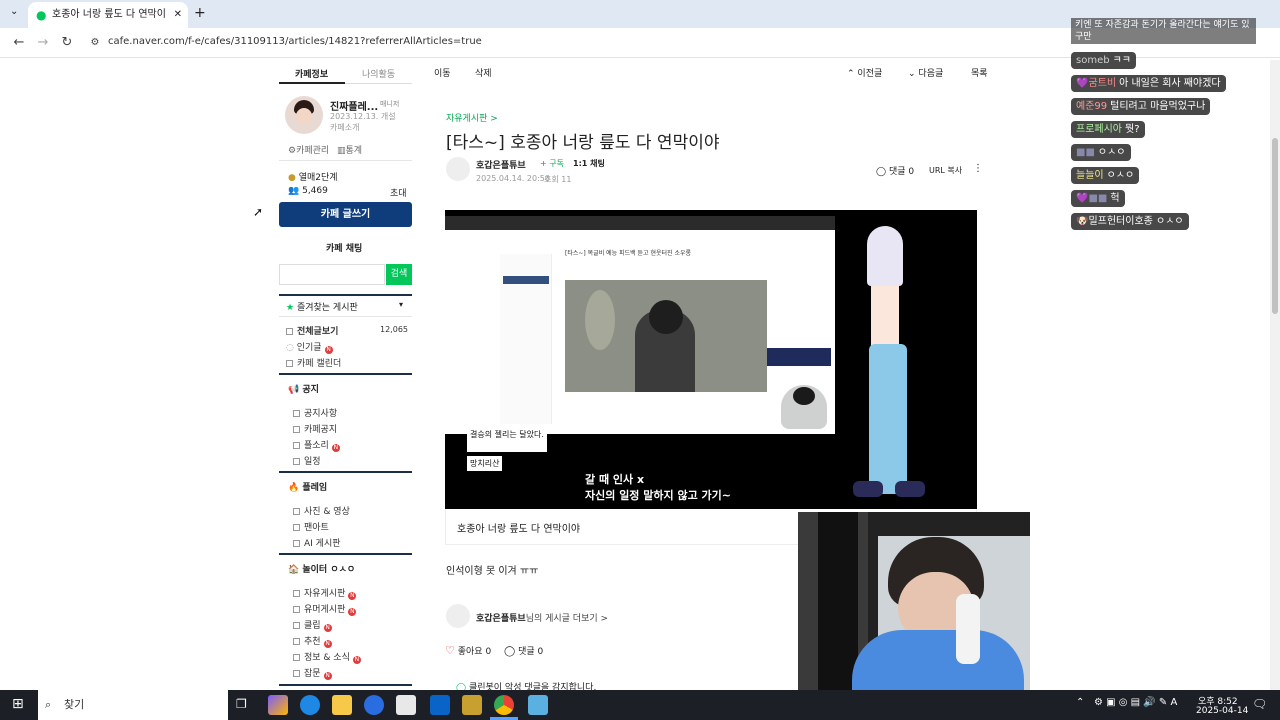 The width and height of the screenshot is (1280, 720). Describe the element at coordinates (108, 15) in the screenshot. I see `browser-tab: ● 호종아 너랑 릎도 다 연막이 ✕` at that location.